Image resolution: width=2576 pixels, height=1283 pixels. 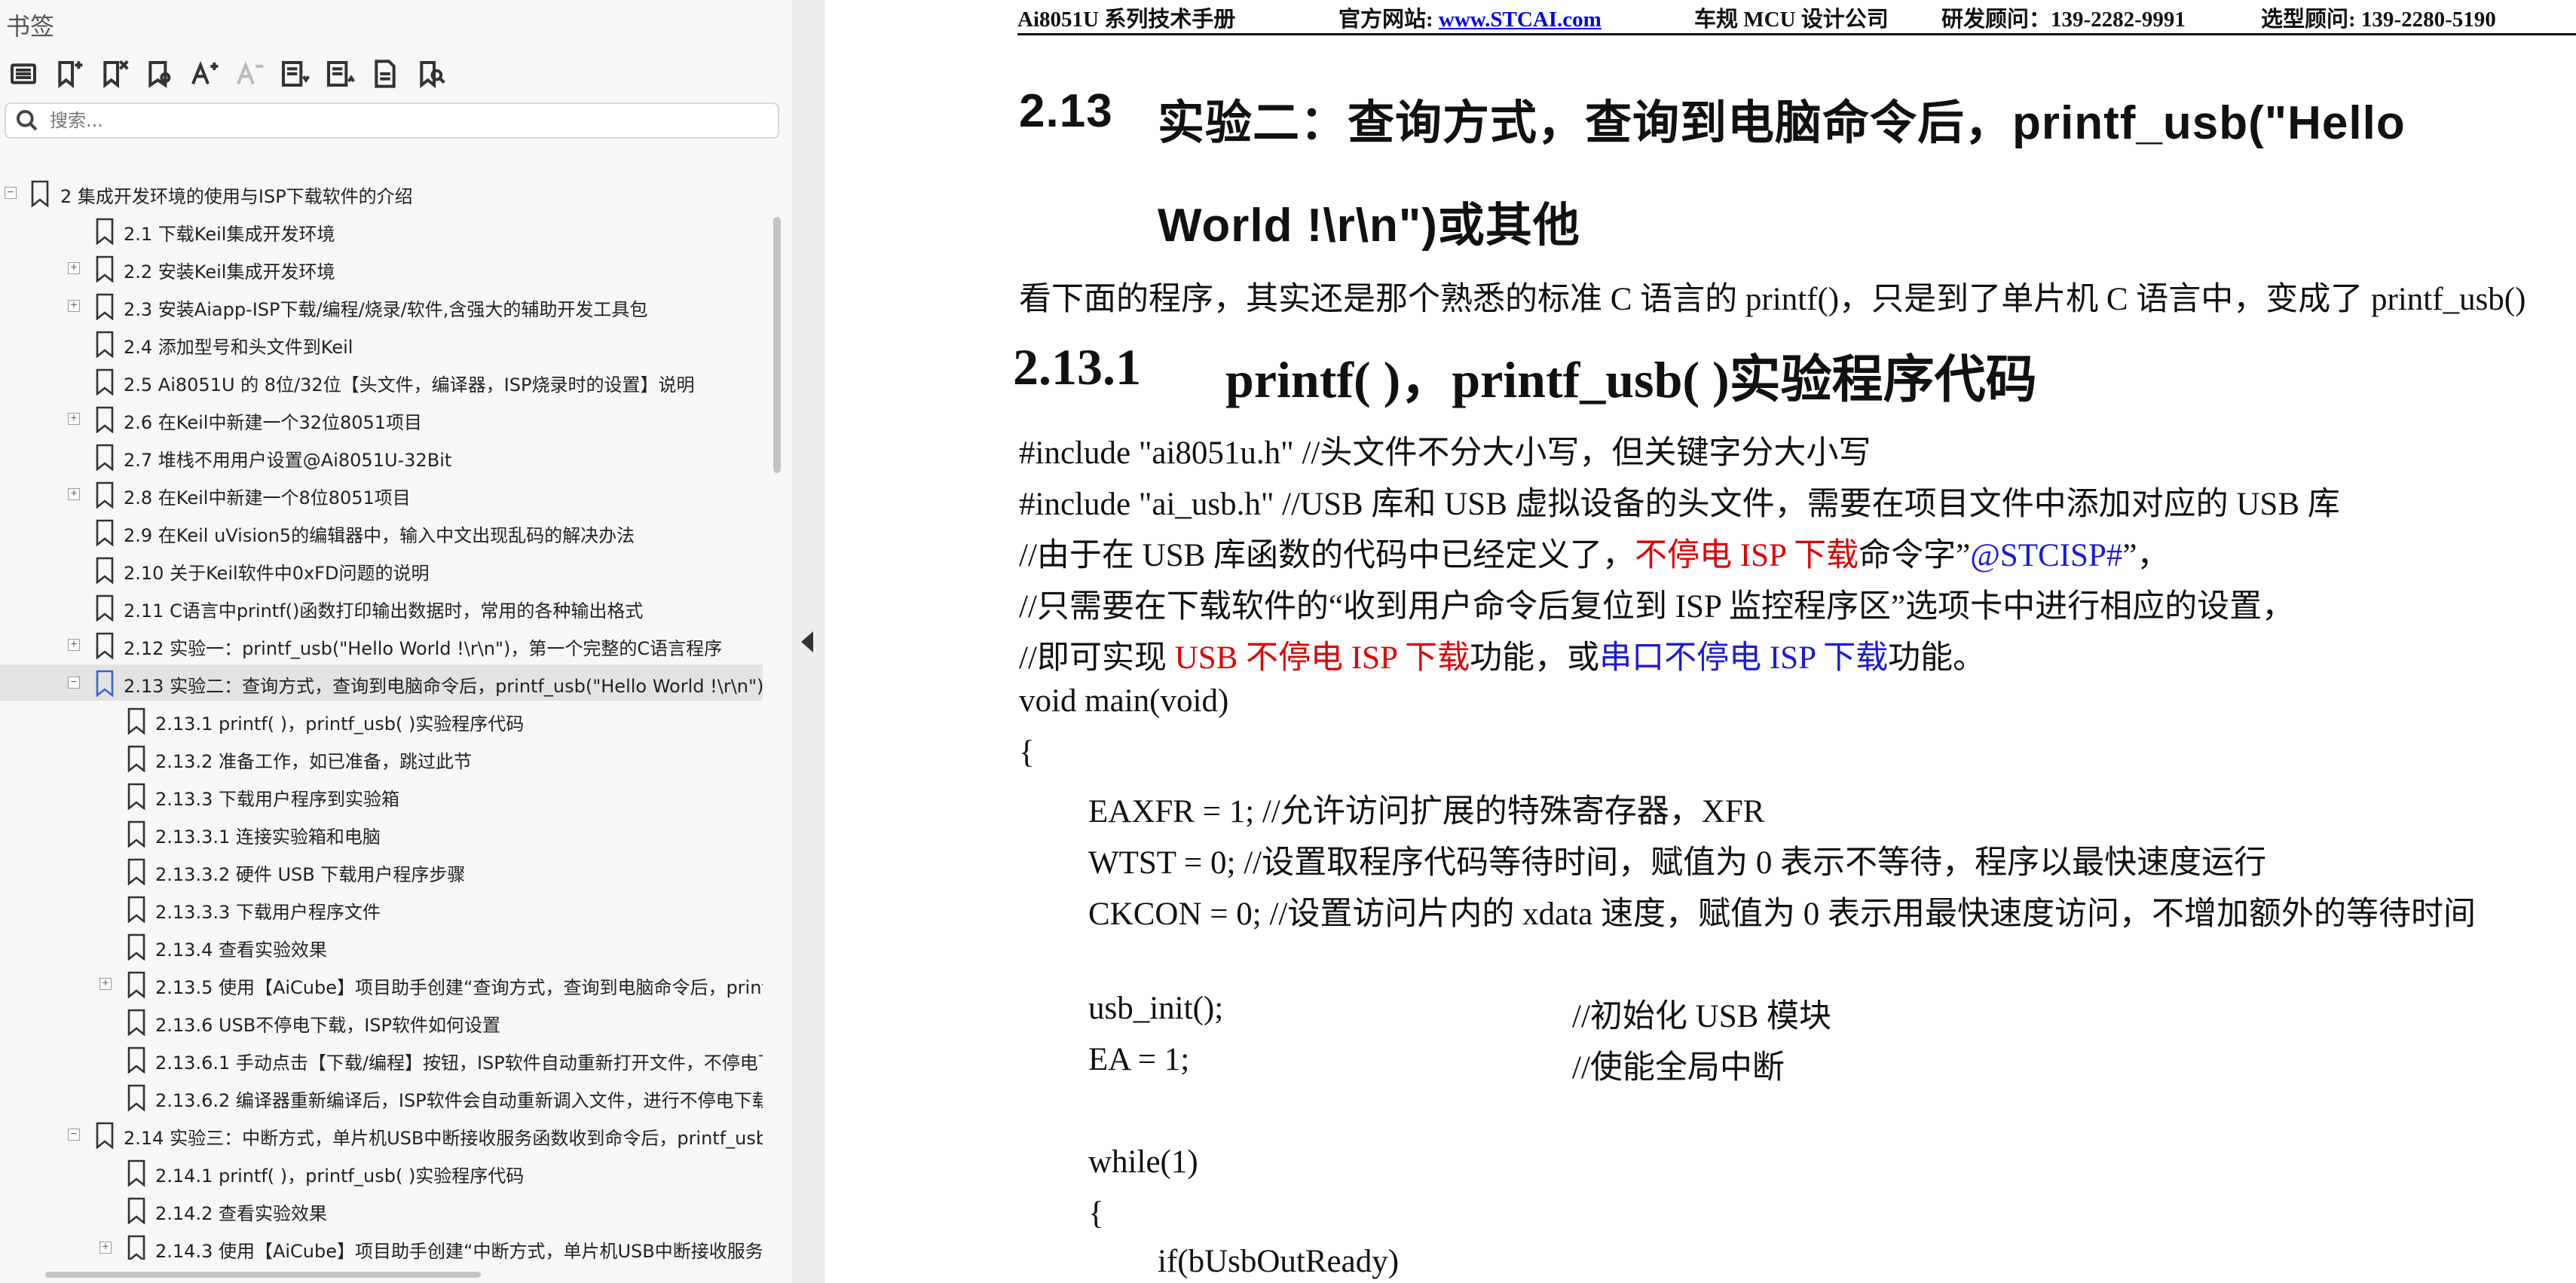 I want to click on search-box, so click(x=392, y=120).